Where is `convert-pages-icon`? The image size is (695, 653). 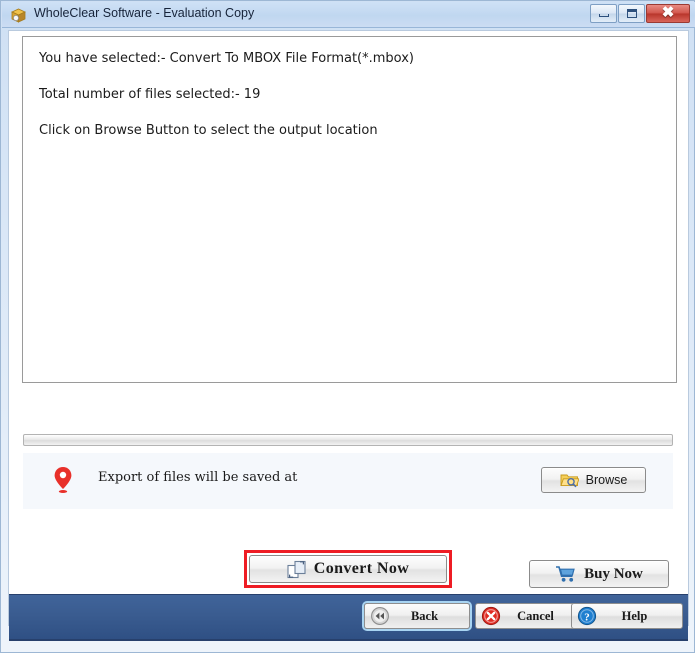
convert-pages-icon is located at coordinates (297, 569).